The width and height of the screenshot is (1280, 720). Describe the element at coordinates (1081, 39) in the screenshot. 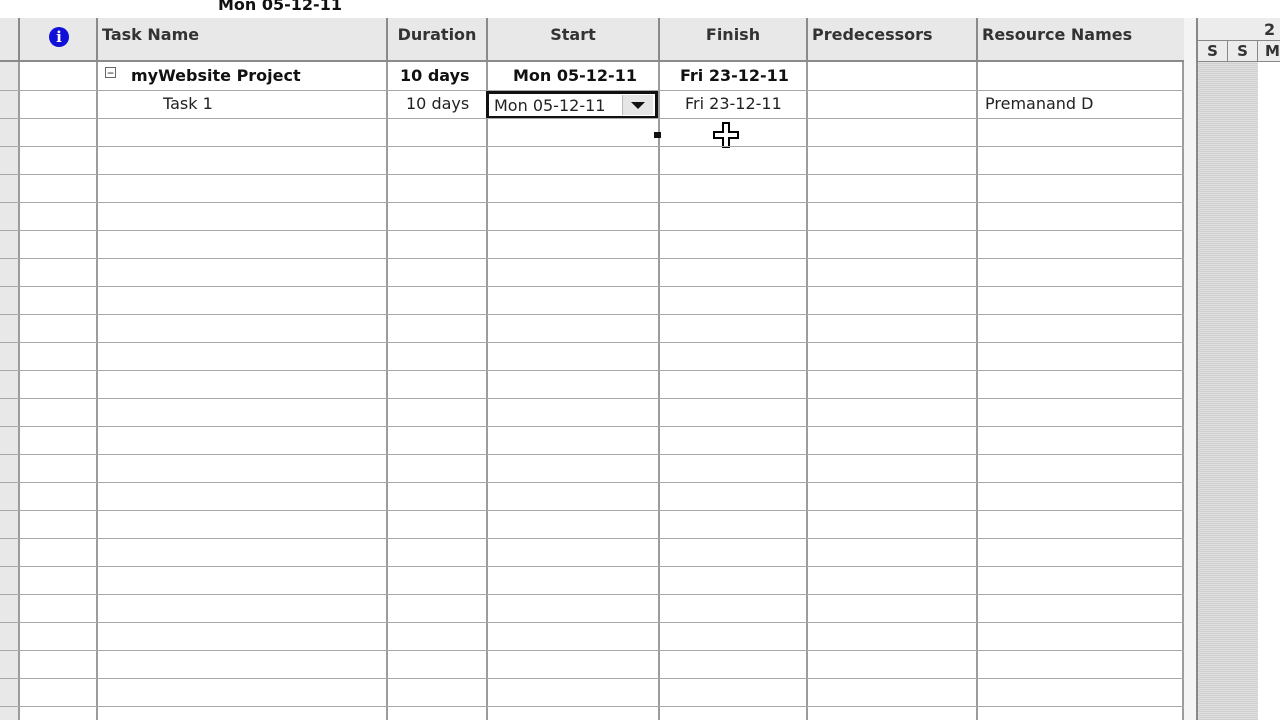

I see `column-header-resource-names: Resource Names` at that location.